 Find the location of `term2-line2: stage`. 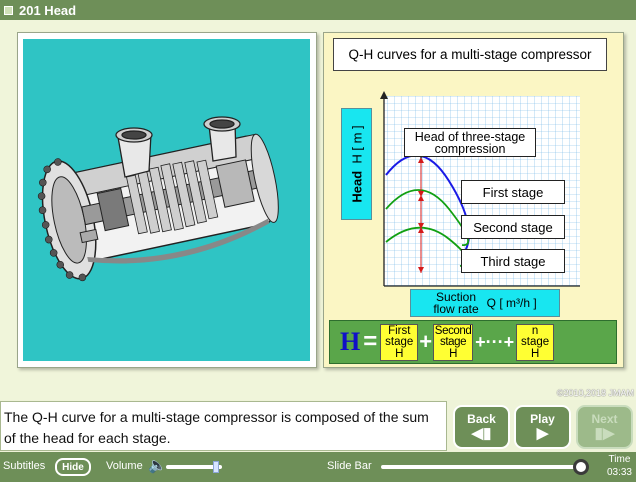

term2-line2: stage is located at coordinates (453, 342).